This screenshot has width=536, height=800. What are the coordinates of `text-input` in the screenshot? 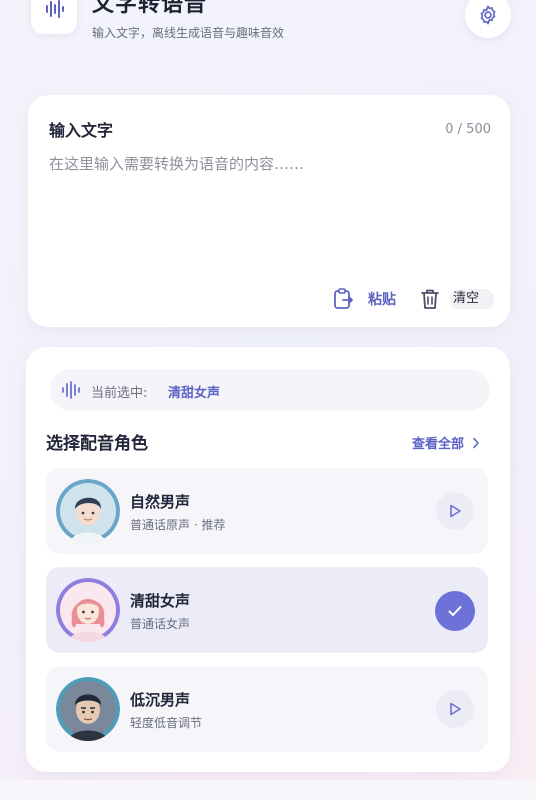 It's located at (269, 213).